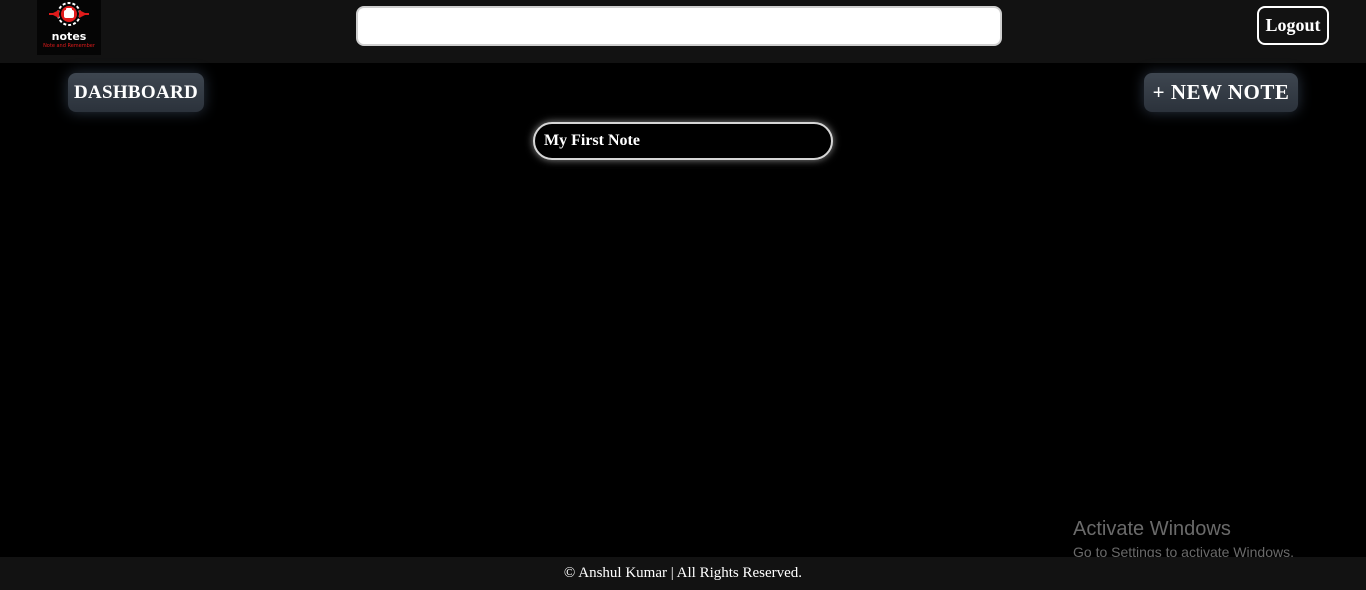 The height and width of the screenshot is (590, 1366). What do you see at coordinates (69, 27) in the screenshot?
I see `app-logo: notes Note and Remember` at bounding box center [69, 27].